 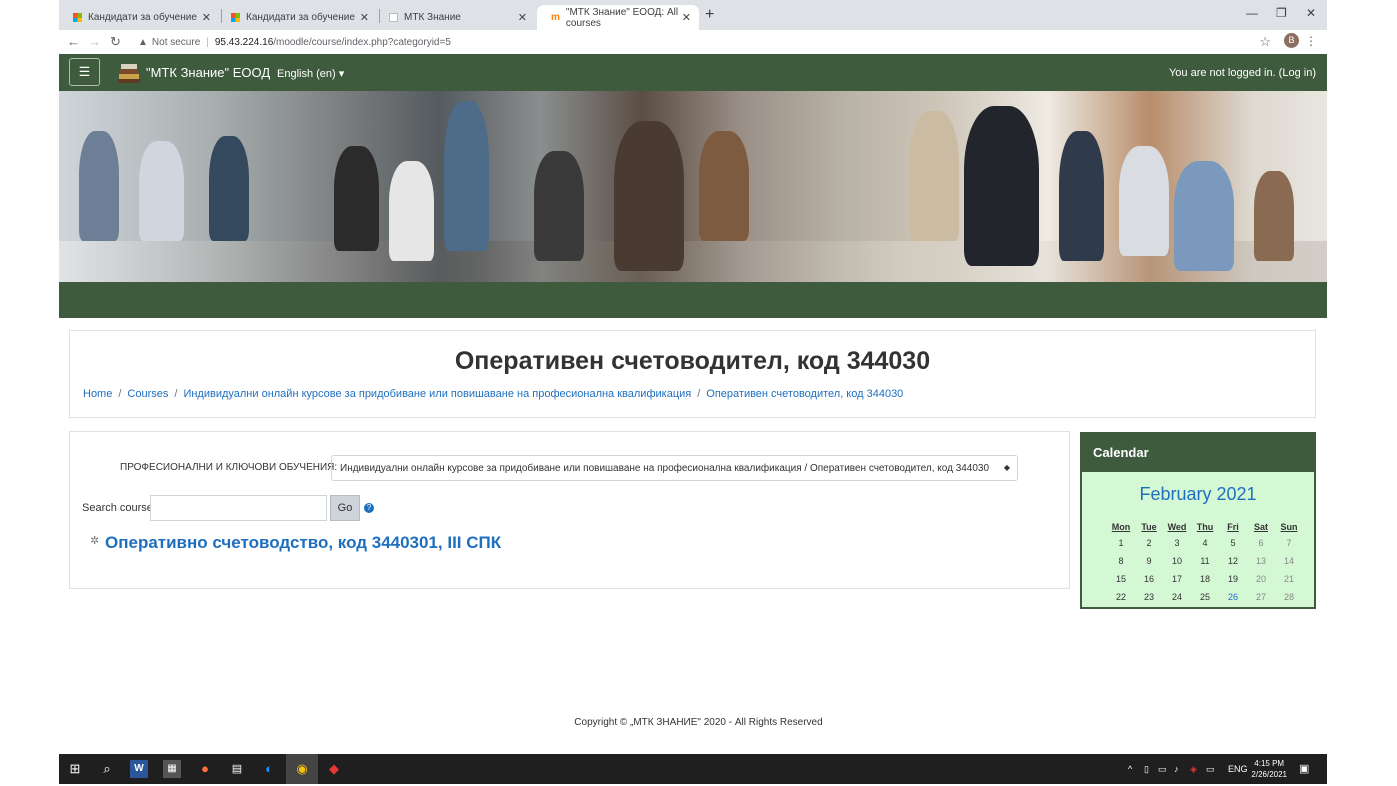 What do you see at coordinates (107, 769) in the screenshot?
I see `search-icon: ⌕` at bounding box center [107, 769].